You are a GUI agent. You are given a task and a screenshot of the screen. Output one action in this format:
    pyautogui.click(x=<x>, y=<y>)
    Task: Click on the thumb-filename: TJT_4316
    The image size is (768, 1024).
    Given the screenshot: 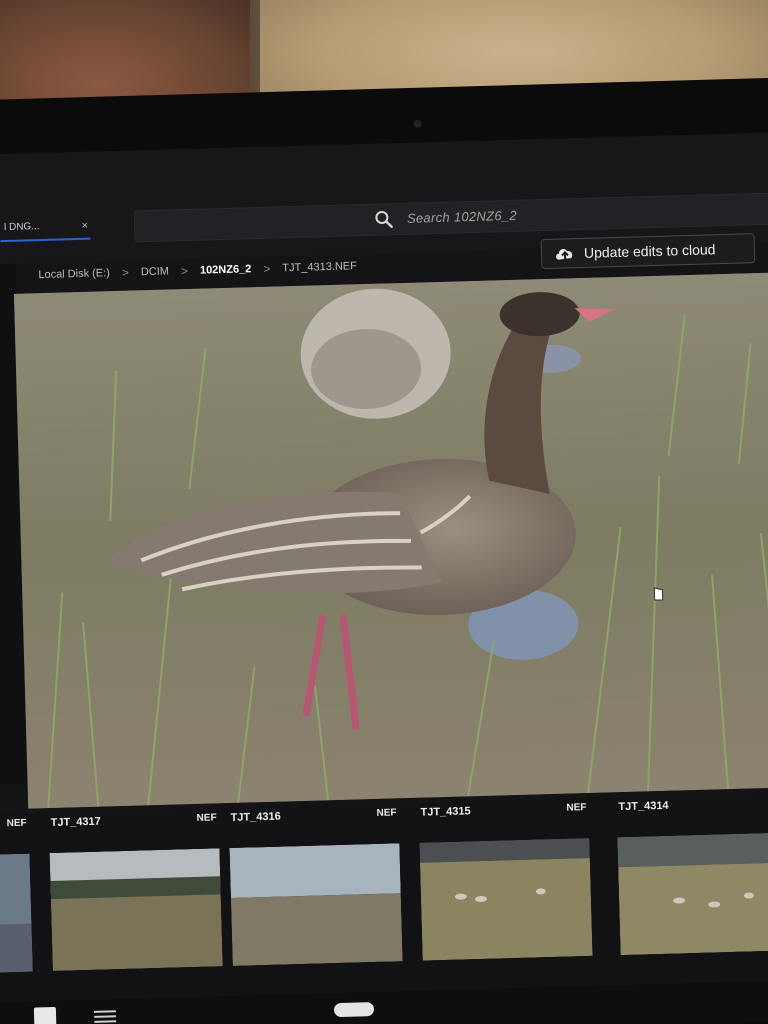 What is the action you would take?
    pyautogui.click(x=255, y=817)
    